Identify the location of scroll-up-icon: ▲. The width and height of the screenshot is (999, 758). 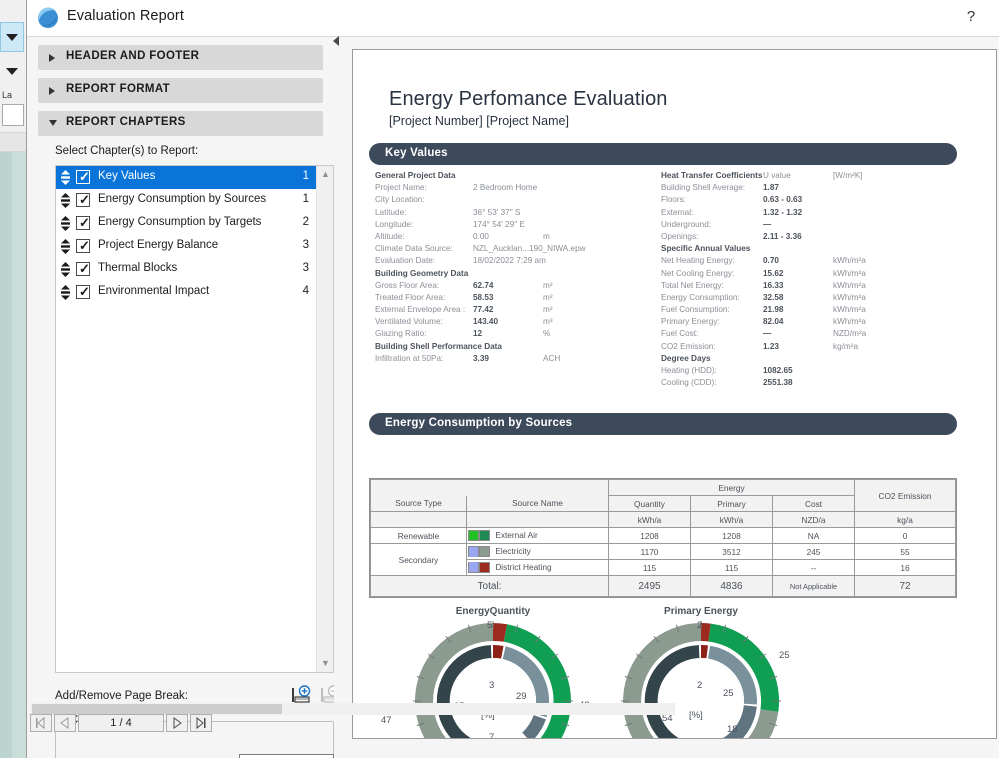
(325, 174).